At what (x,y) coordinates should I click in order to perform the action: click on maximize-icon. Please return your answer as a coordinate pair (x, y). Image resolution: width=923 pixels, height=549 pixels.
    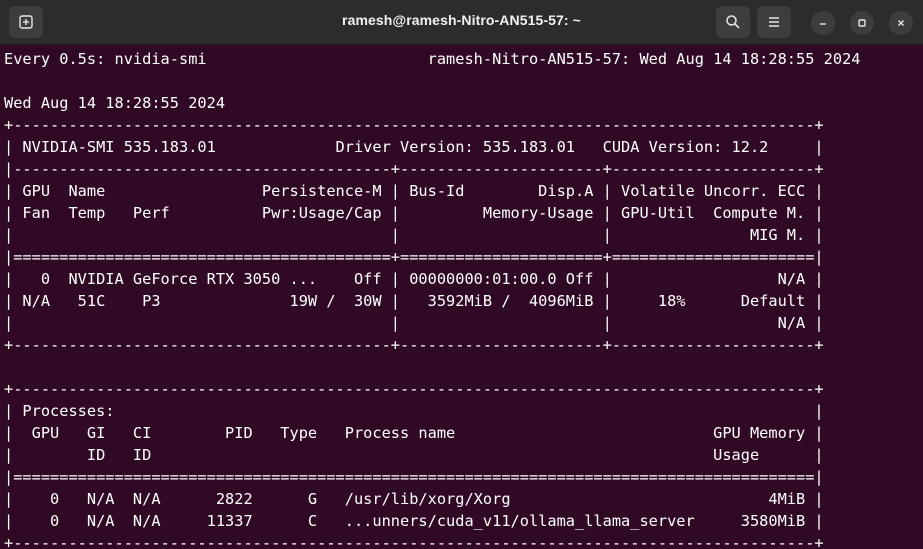
    Looking at the image, I should click on (862, 23).